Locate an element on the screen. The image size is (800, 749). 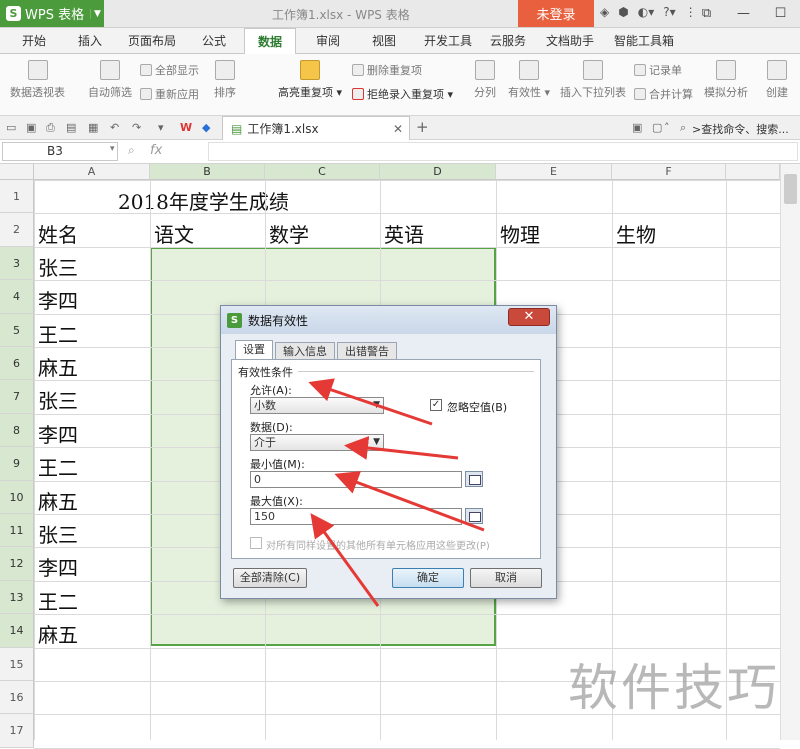
row-header: 1 is located at coordinates (17, 197).